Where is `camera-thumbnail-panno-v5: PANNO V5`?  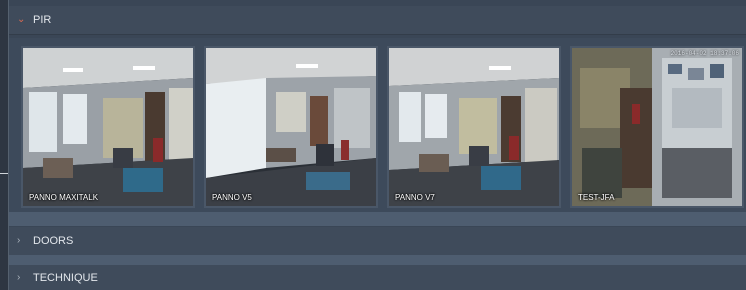 camera-thumbnail-panno-v5: PANNO V5 is located at coordinates (291, 127).